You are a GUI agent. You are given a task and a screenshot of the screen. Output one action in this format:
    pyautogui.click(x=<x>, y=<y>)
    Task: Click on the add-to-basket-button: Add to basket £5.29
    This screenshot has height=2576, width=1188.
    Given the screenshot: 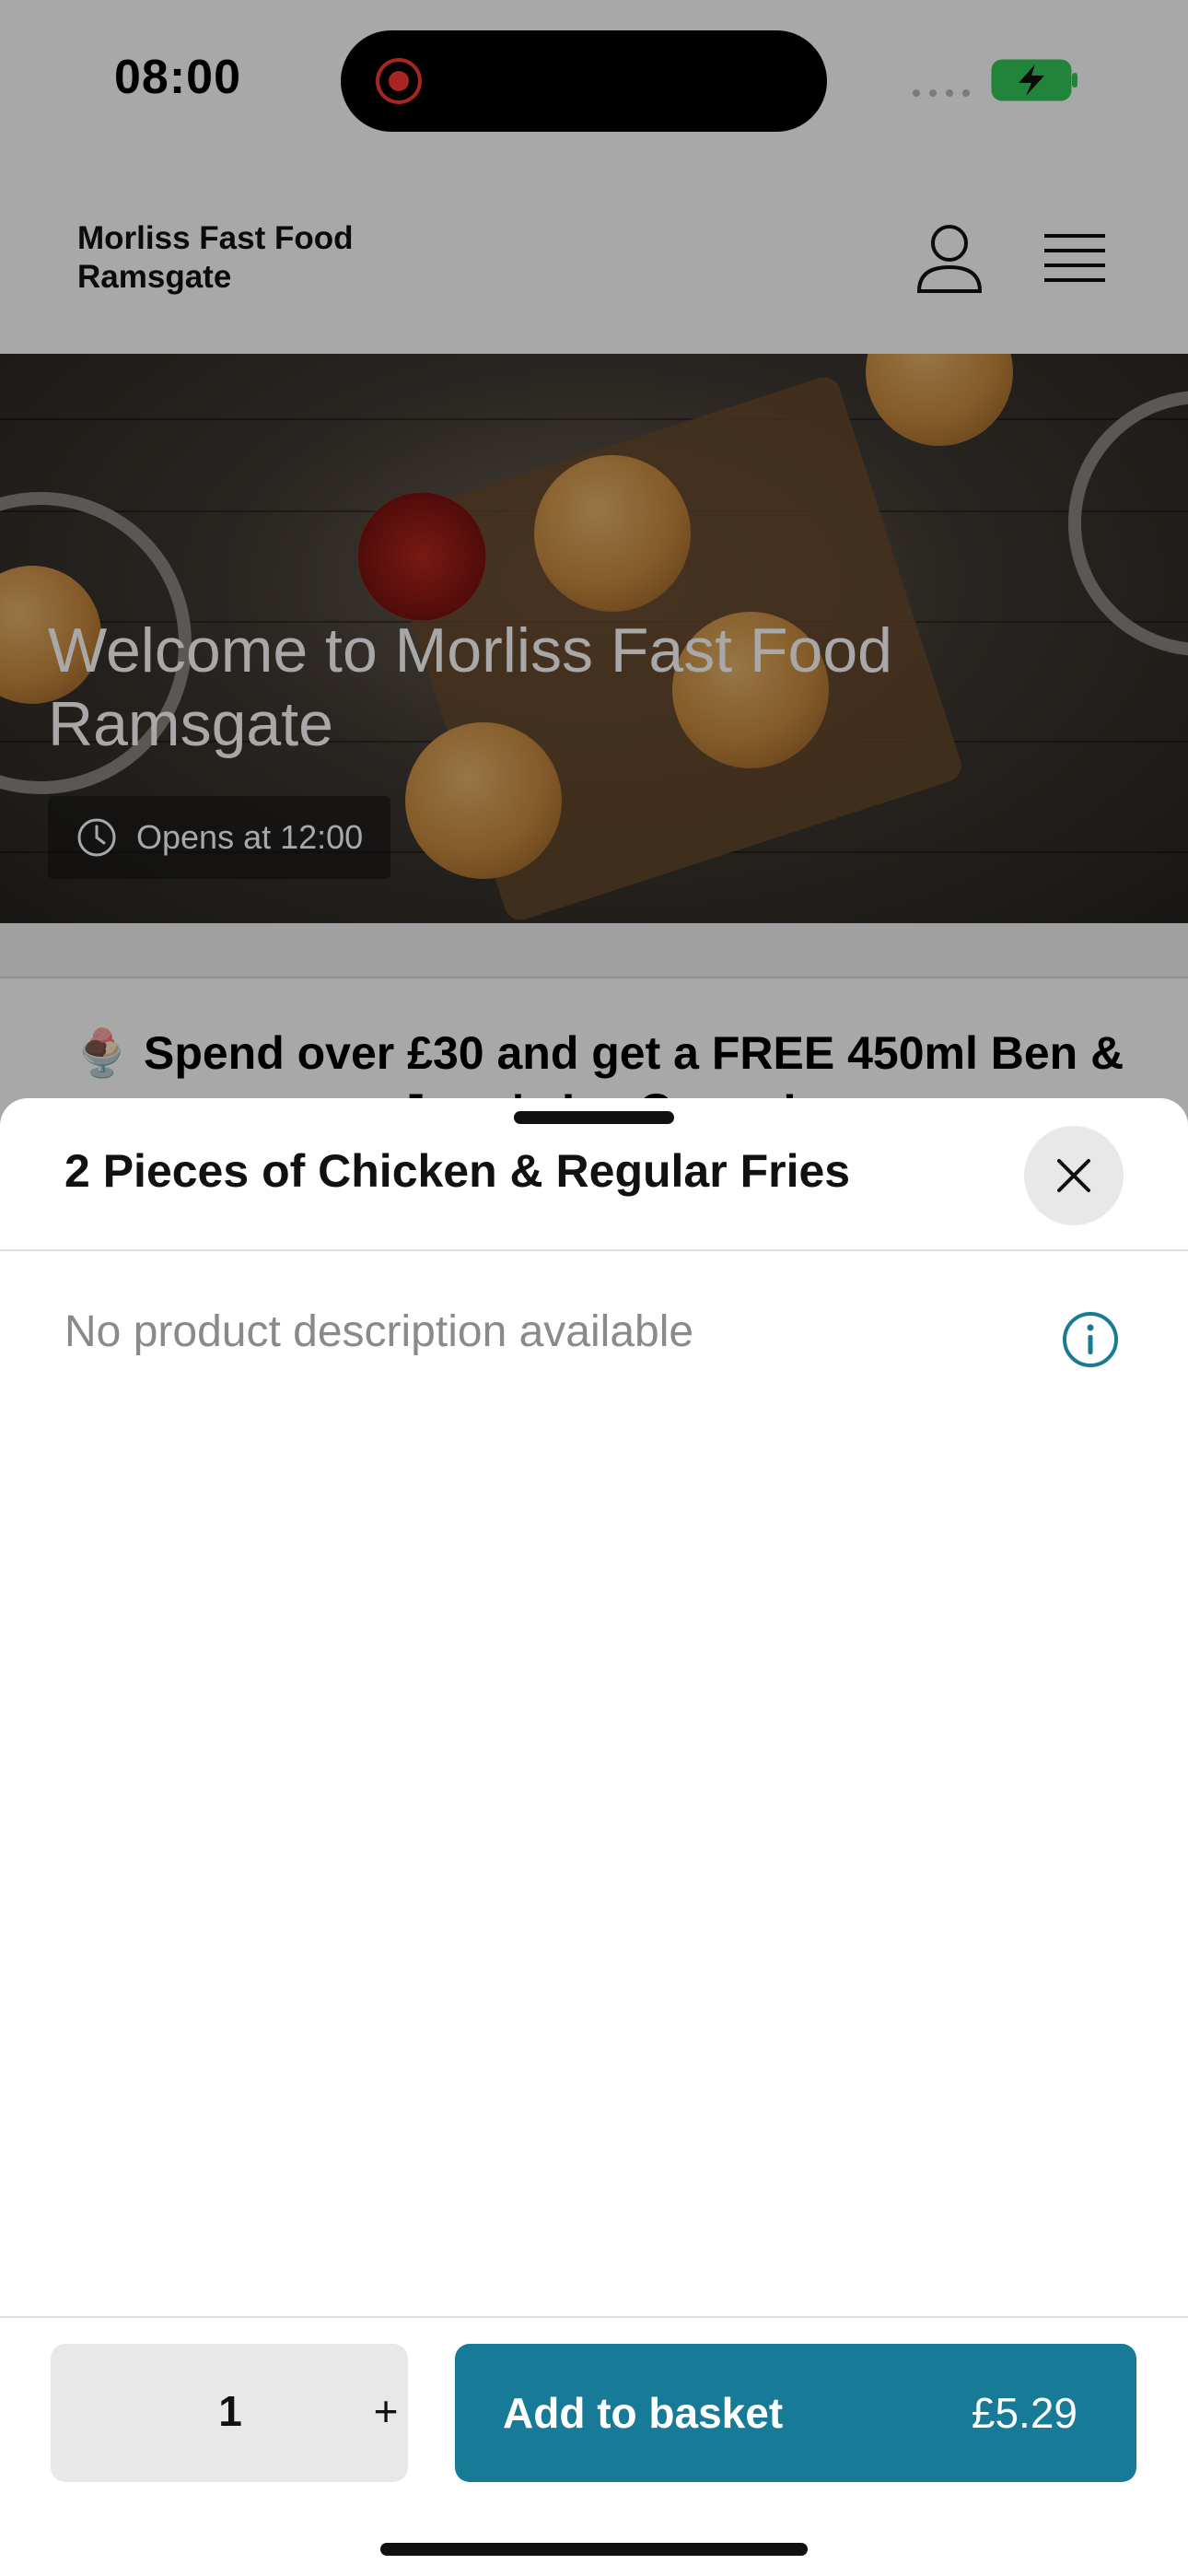 What is the action you would take?
    pyautogui.click(x=795, y=2413)
    